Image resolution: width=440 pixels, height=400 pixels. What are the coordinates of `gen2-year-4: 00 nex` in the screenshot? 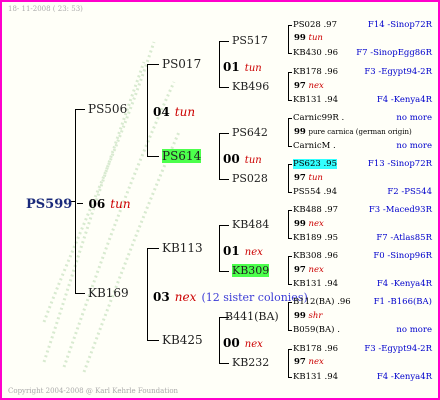 It's located at (243, 343).